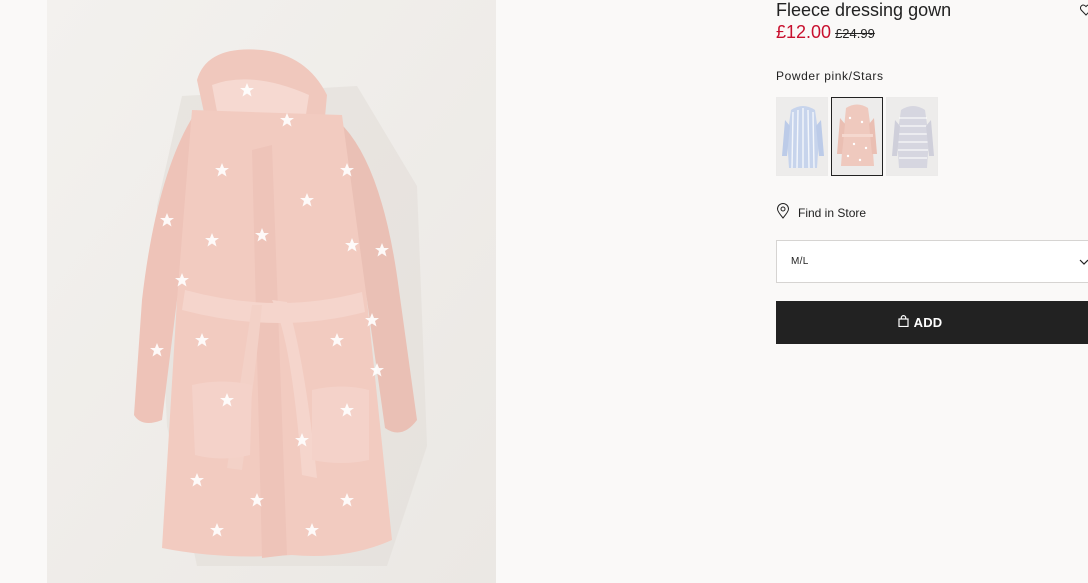 Image resolution: width=1088 pixels, height=583 pixels. What do you see at coordinates (800, 261) in the screenshot?
I see `selected-size: M/L` at bounding box center [800, 261].